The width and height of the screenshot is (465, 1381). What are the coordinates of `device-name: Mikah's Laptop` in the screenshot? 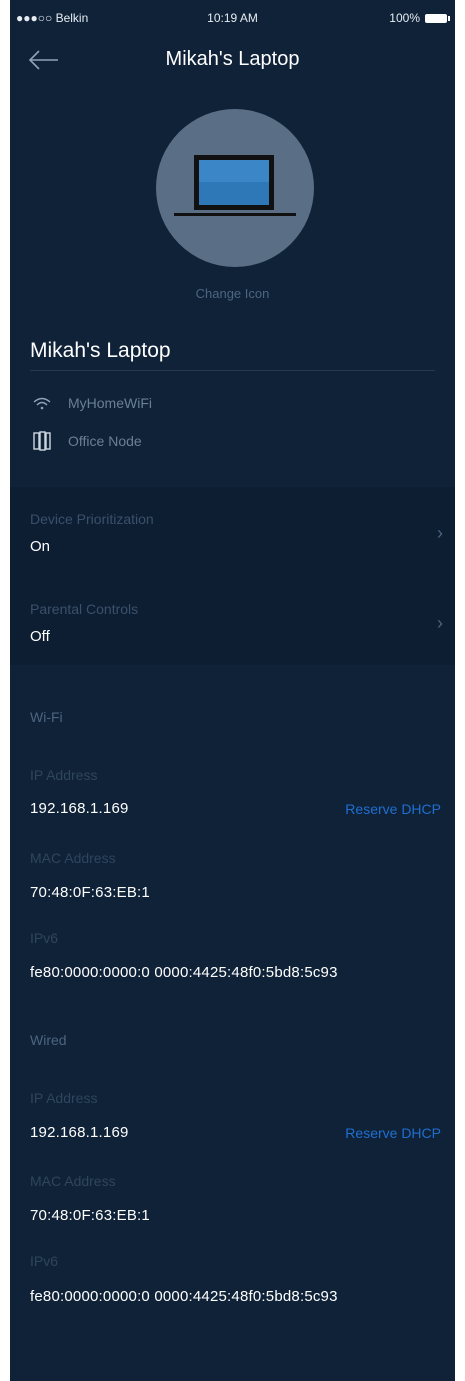 It's located at (100, 351).